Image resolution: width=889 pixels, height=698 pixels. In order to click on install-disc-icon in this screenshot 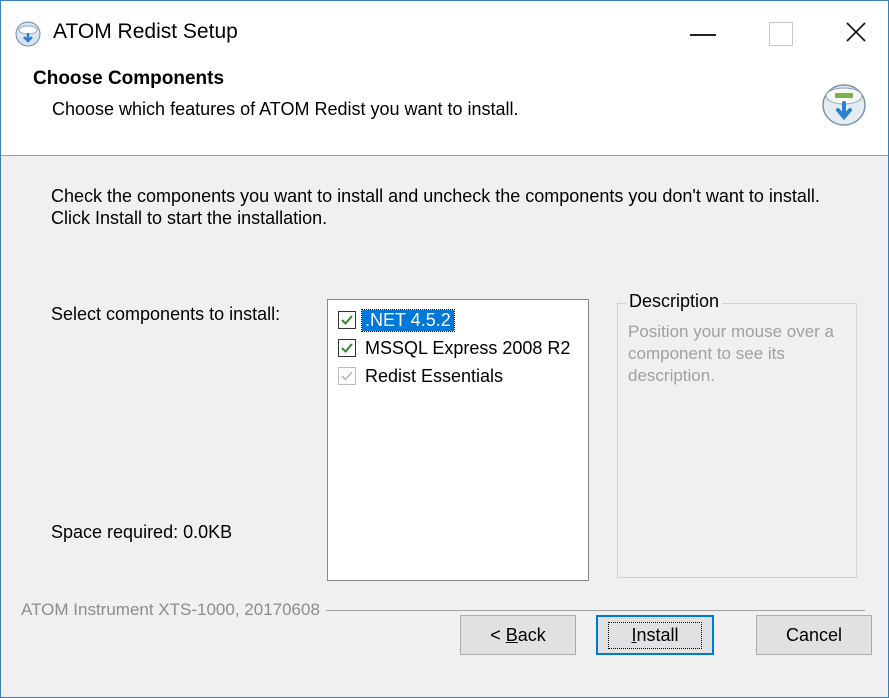, I will do `click(844, 105)`.